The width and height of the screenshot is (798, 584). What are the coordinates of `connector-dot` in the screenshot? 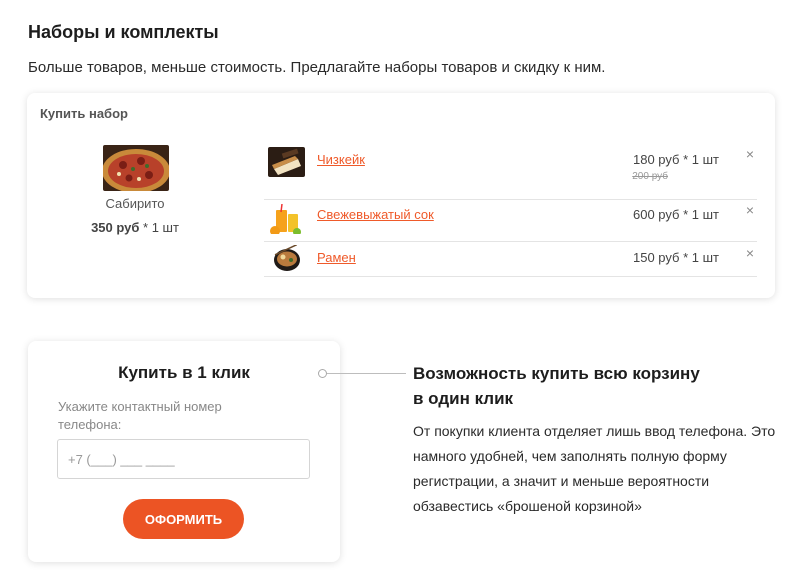 It's located at (322, 373).